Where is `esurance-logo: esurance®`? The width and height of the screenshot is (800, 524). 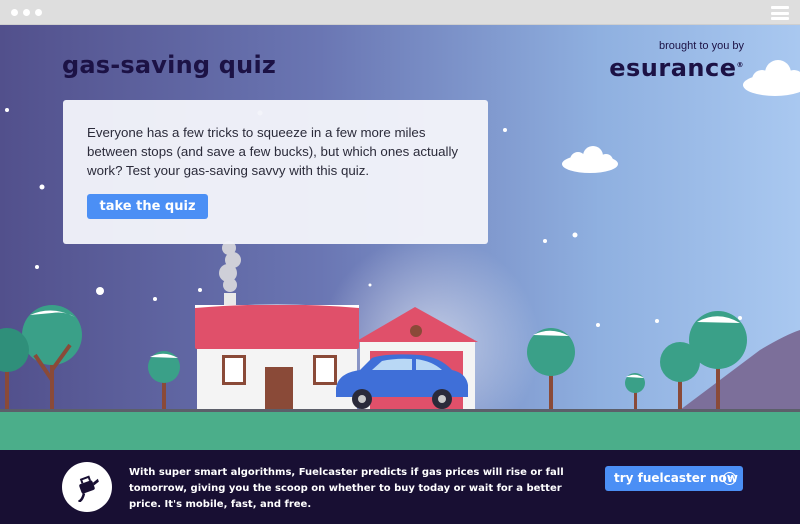
esurance-logo: esurance® is located at coordinates (674, 68).